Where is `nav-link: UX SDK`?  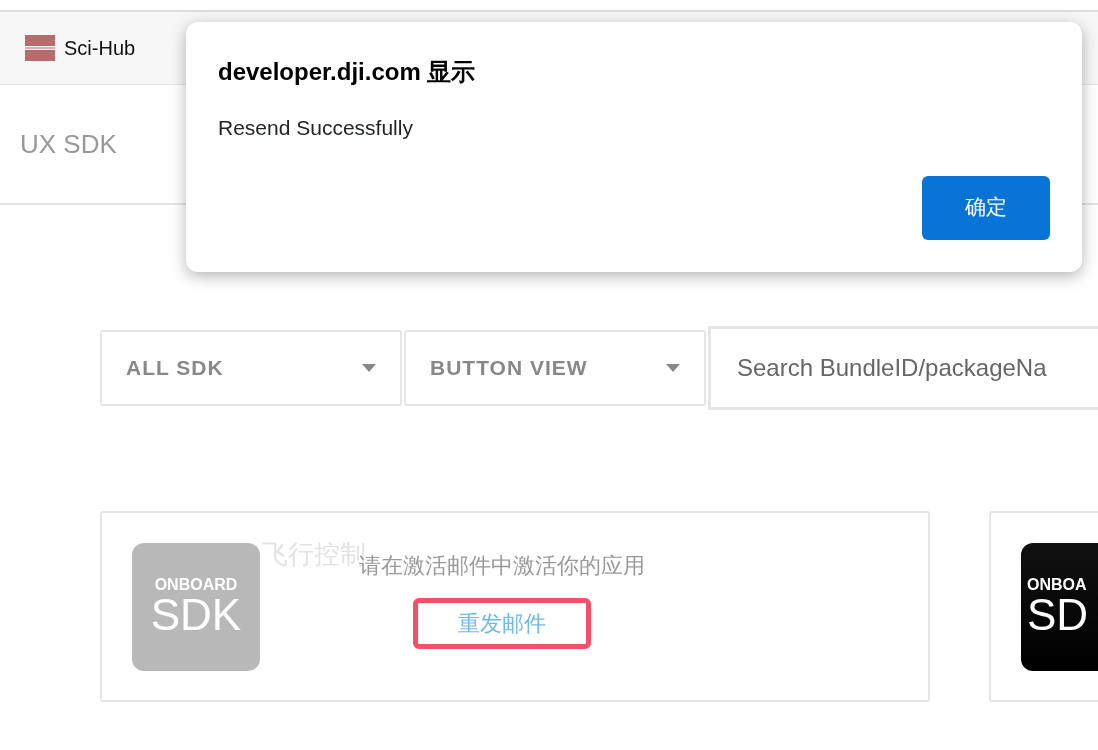 nav-link: UX SDK is located at coordinates (68, 144).